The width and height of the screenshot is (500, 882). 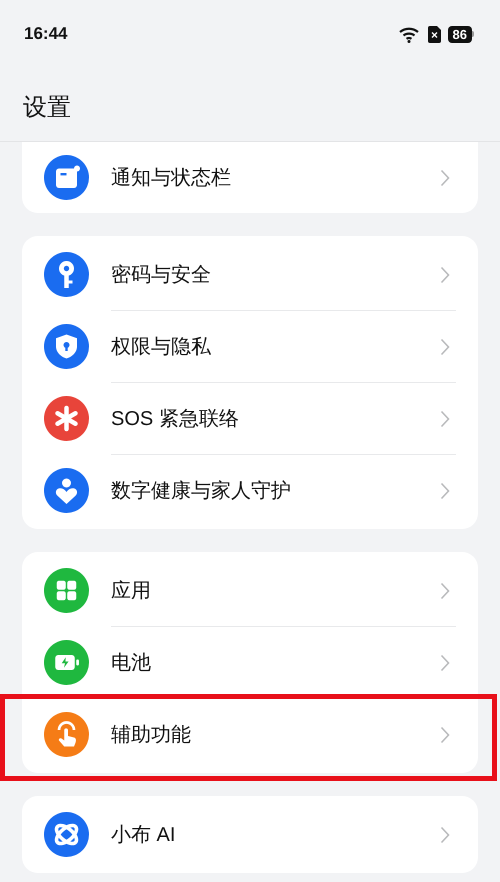 I want to click on settings-item: 权限与隐私, so click(x=250, y=346).